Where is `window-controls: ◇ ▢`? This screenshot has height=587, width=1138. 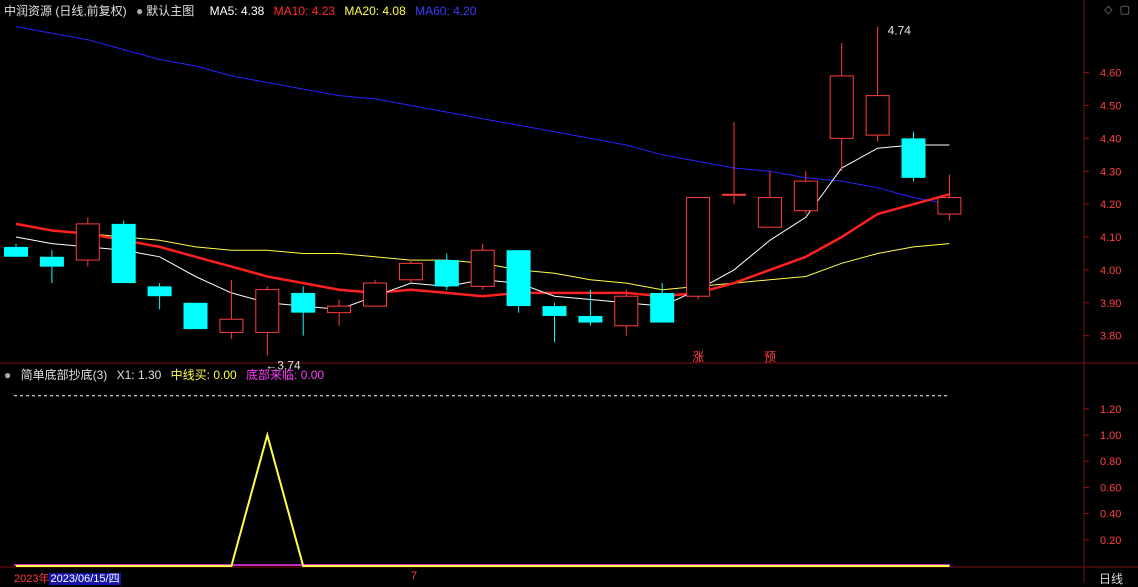 window-controls: ◇ ▢ is located at coordinates (1117, 9).